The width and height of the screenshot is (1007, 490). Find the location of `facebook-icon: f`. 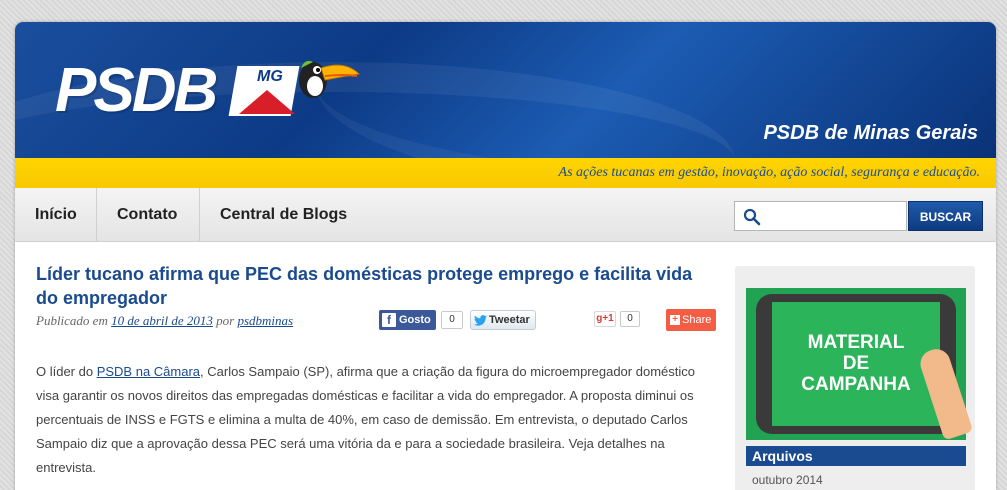

facebook-icon: f is located at coordinates (389, 320).